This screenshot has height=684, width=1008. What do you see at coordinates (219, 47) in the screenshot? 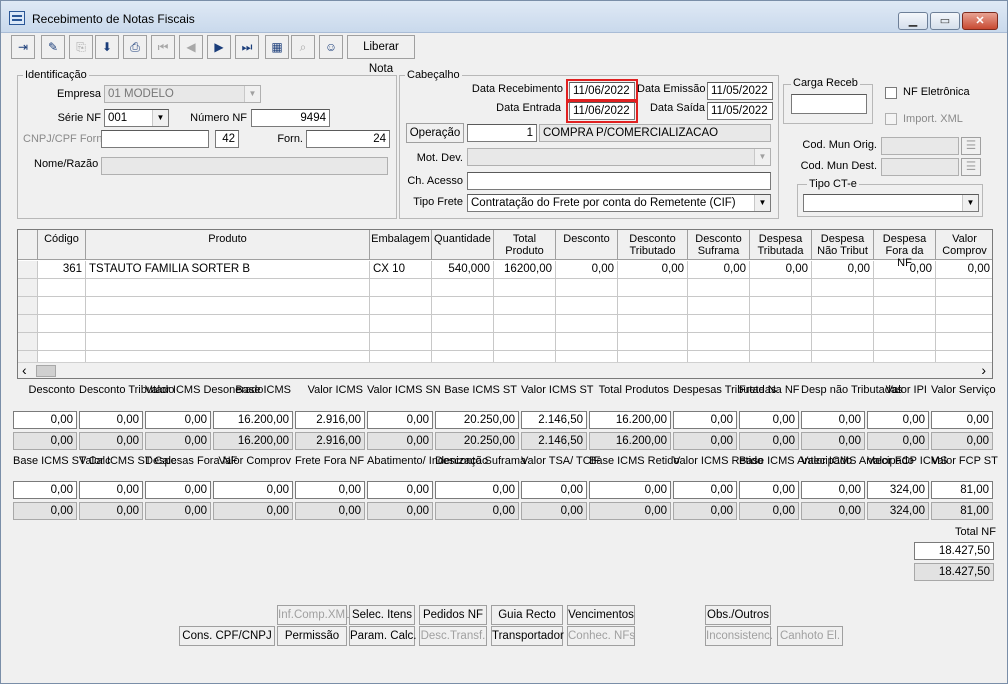
I see `next-record-icon: ▶` at bounding box center [219, 47].